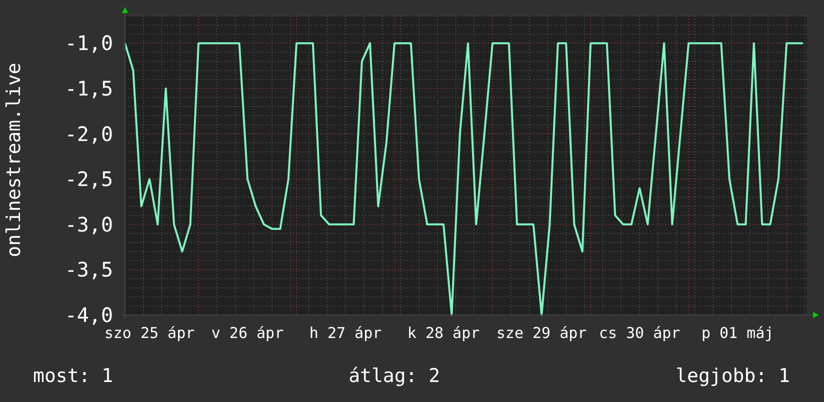  Describe the element at coordinates (345, 333) in the screenshot. I see `x-axis-label: h 27 ápr` at that location.